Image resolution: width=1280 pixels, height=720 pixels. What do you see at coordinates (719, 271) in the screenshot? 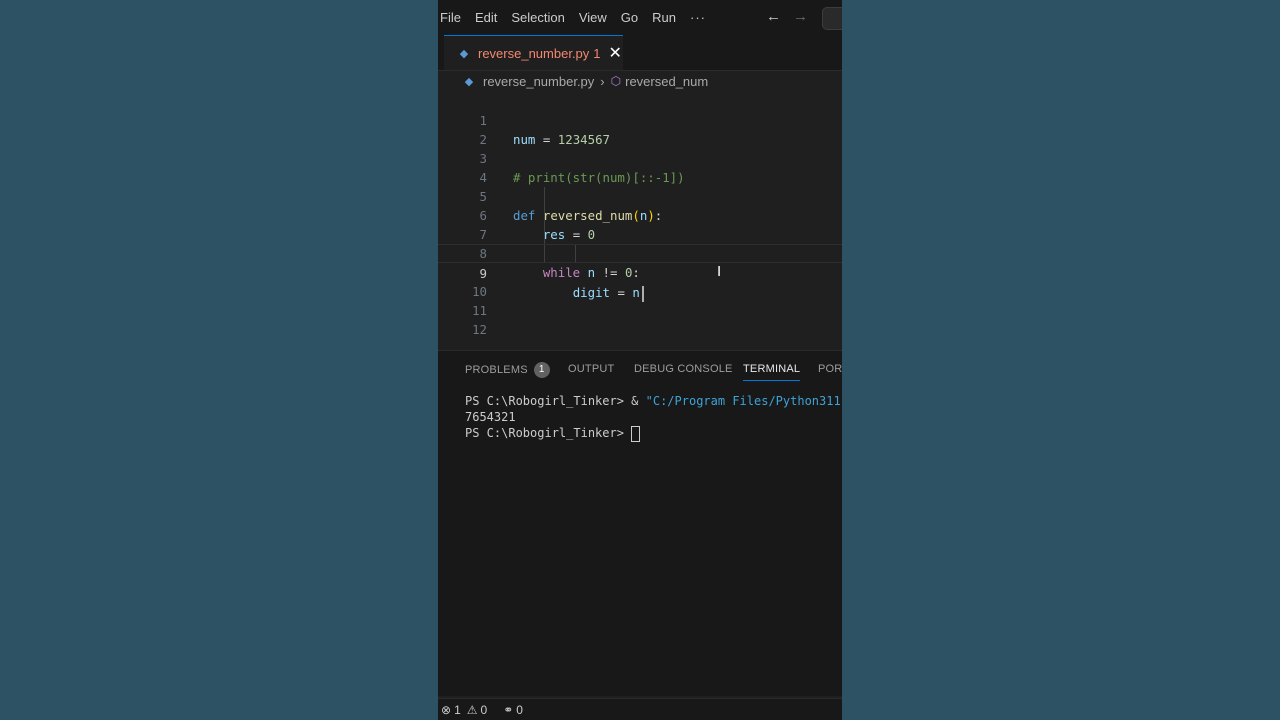
I see `ibeam-cursor-icon: I` at bounding box center [719, 271].